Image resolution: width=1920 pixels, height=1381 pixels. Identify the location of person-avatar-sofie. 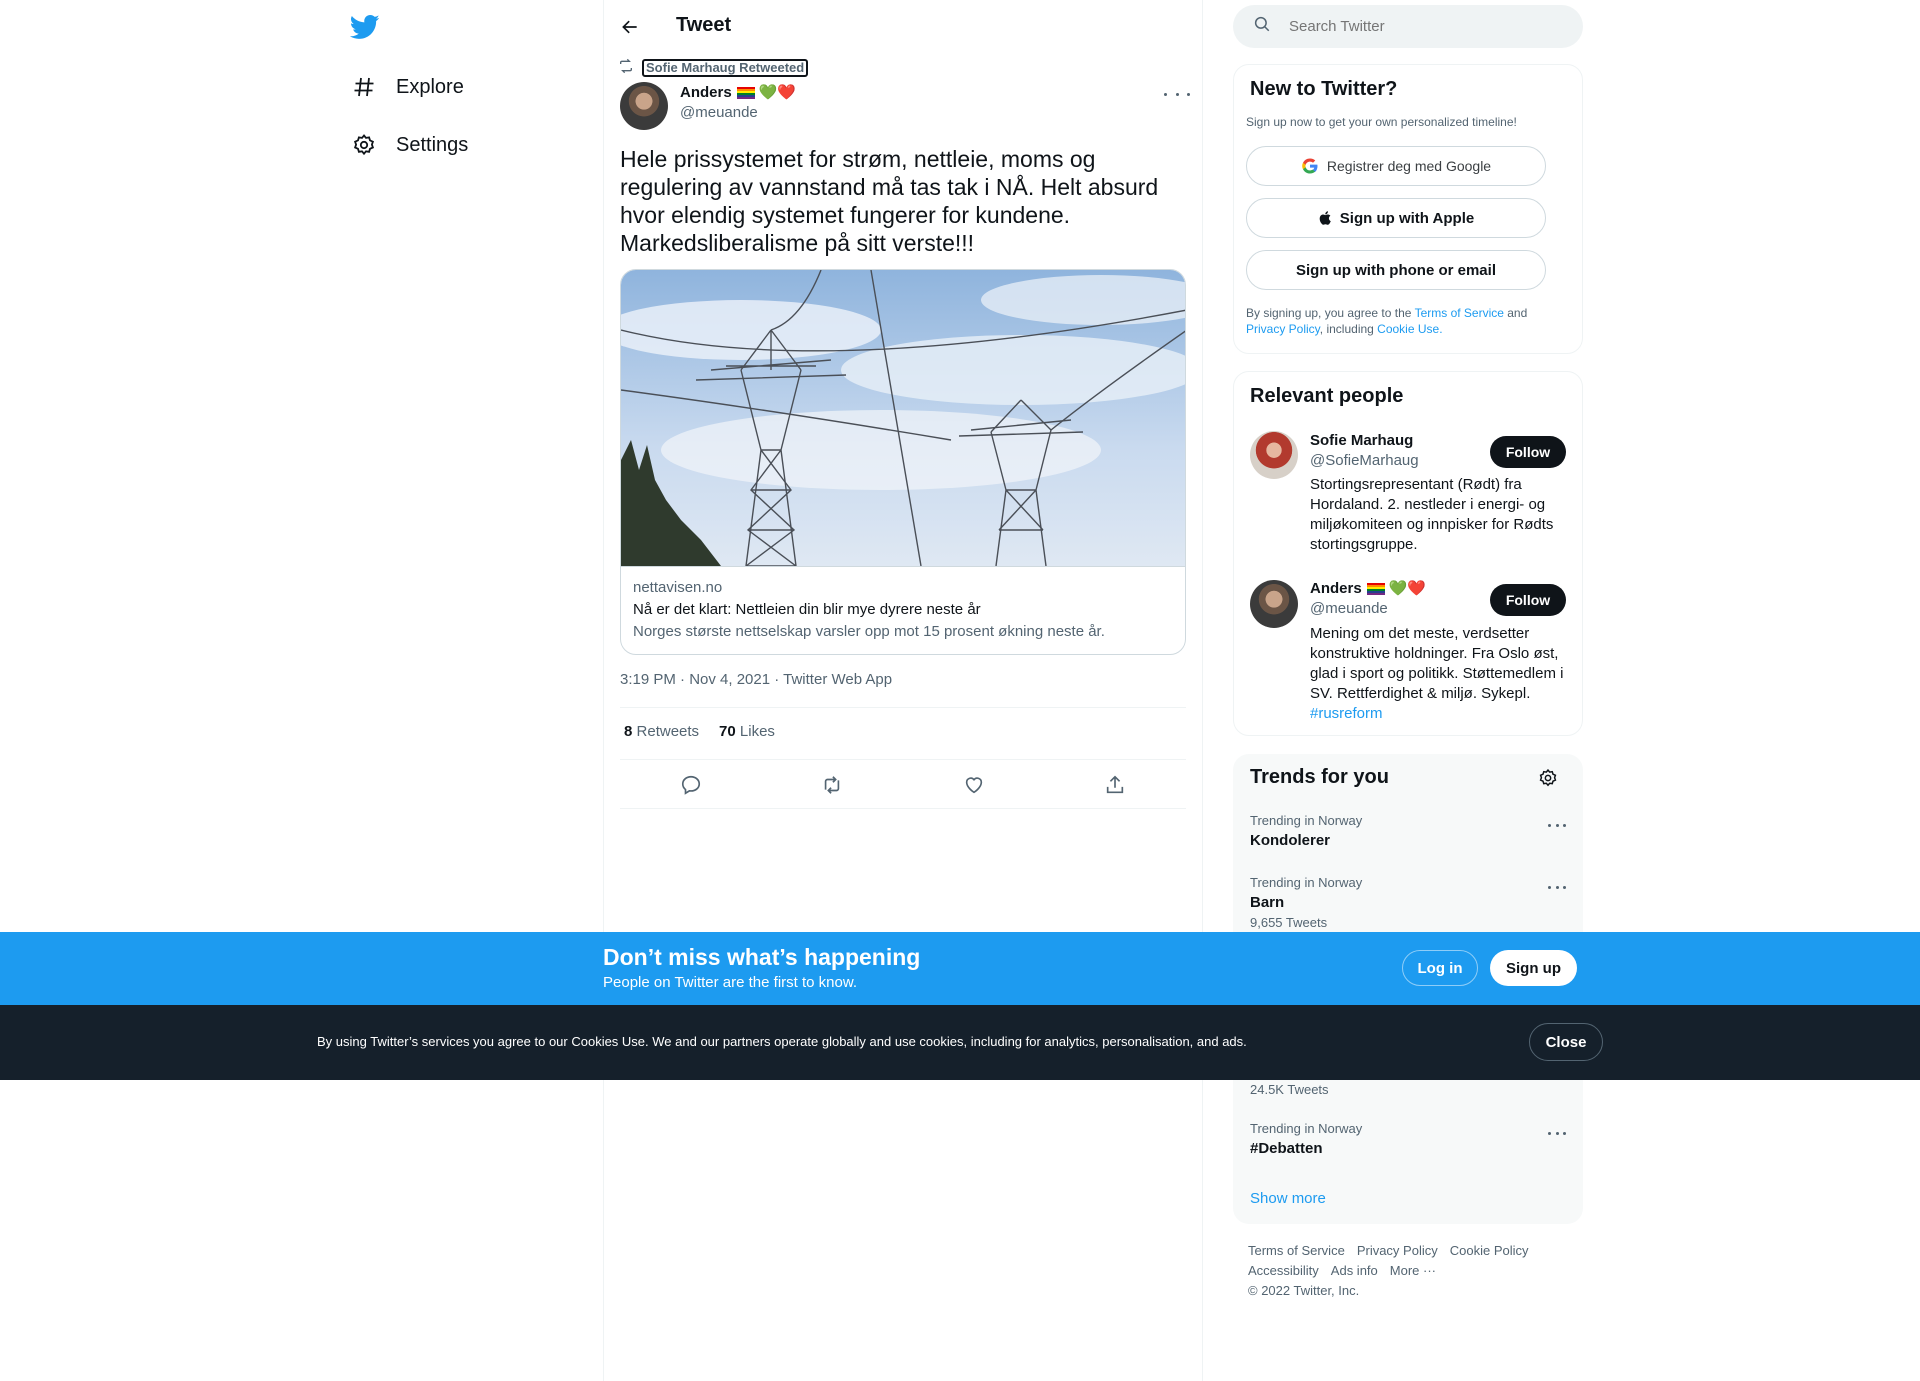
(1274, 455).